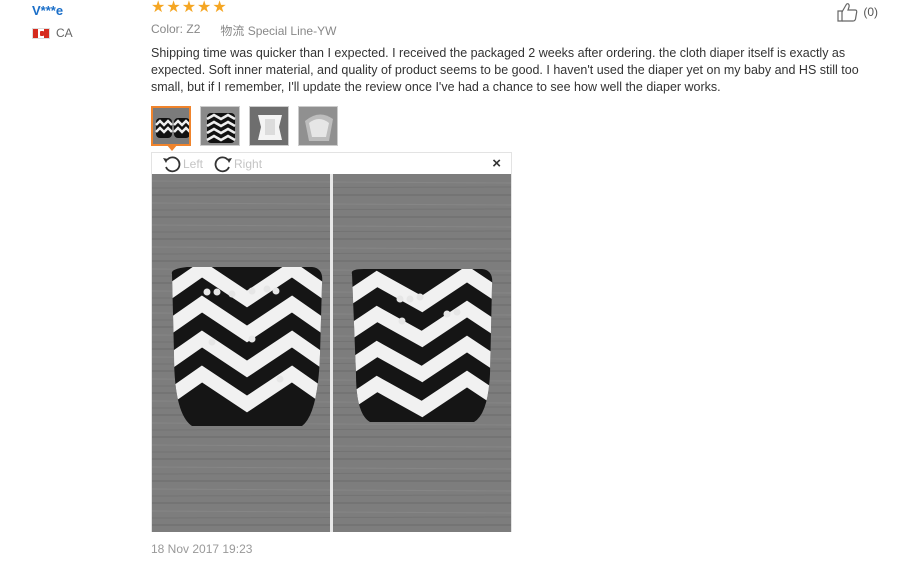 The width and height of the screenshot is (900, 565). What do you see at coordinates (223, 163) in the screenshot?
I see `rotate-right-icon` at bounding box center [223, 163].